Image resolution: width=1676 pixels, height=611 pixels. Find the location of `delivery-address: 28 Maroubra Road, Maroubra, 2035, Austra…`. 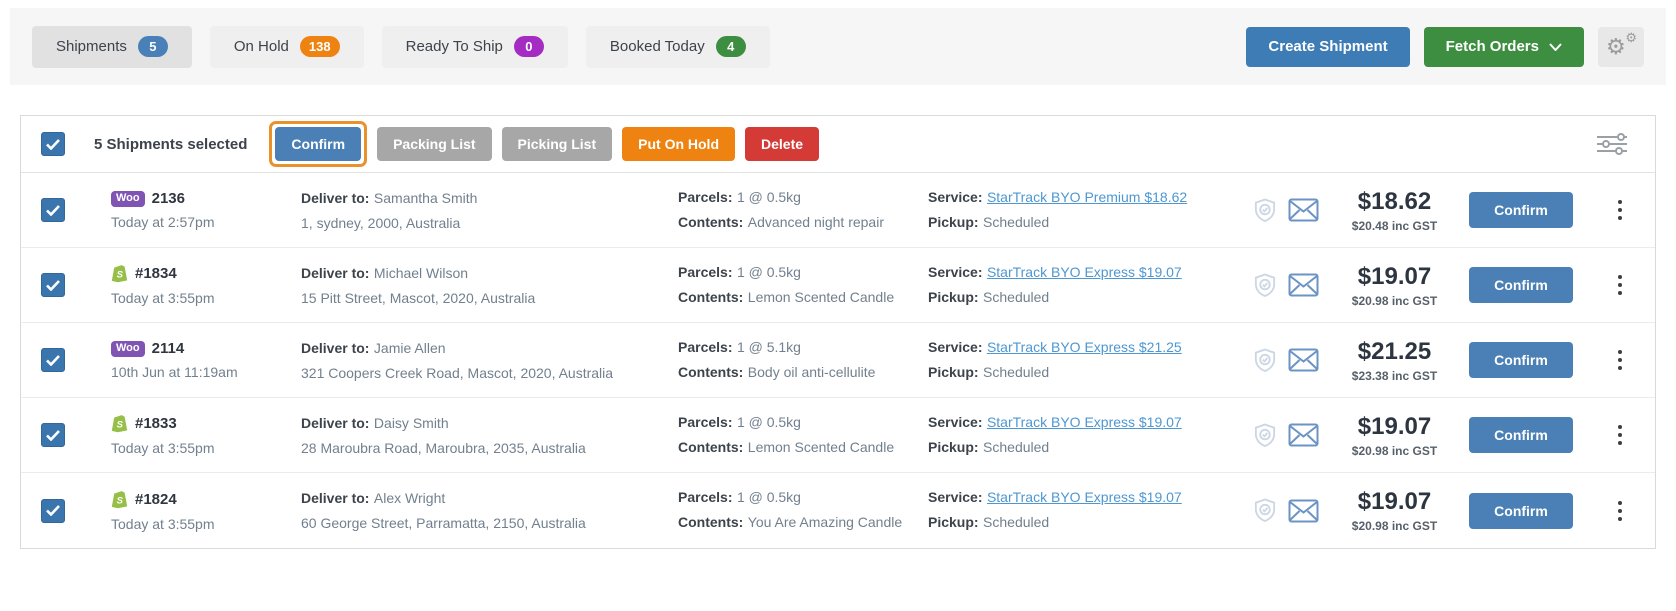

delivery-address: 28 Maroubra Road, Maroubra, 2035, Austra… is located at coordinates (443, 447).